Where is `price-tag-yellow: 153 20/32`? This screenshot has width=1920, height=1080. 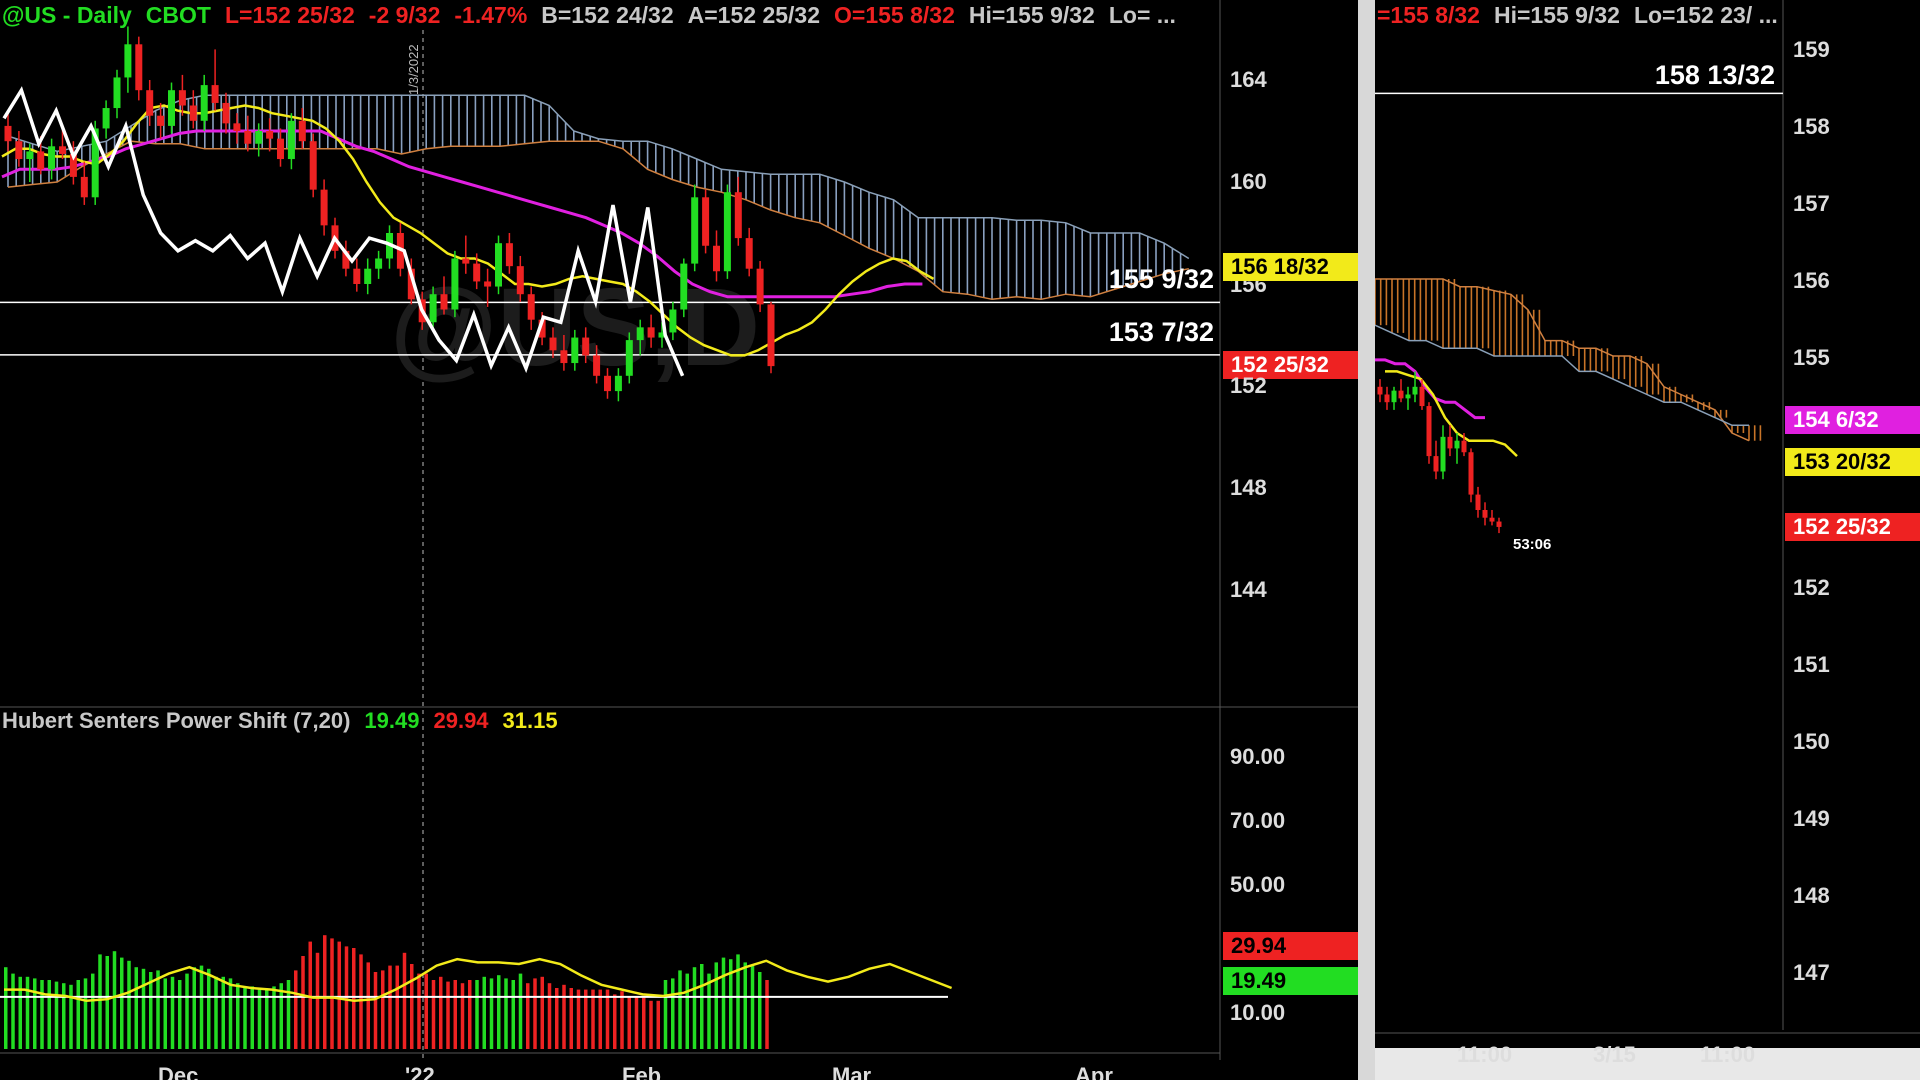
price-tag-yellow: 153 20/32 is located at coordinates (1852, 462).